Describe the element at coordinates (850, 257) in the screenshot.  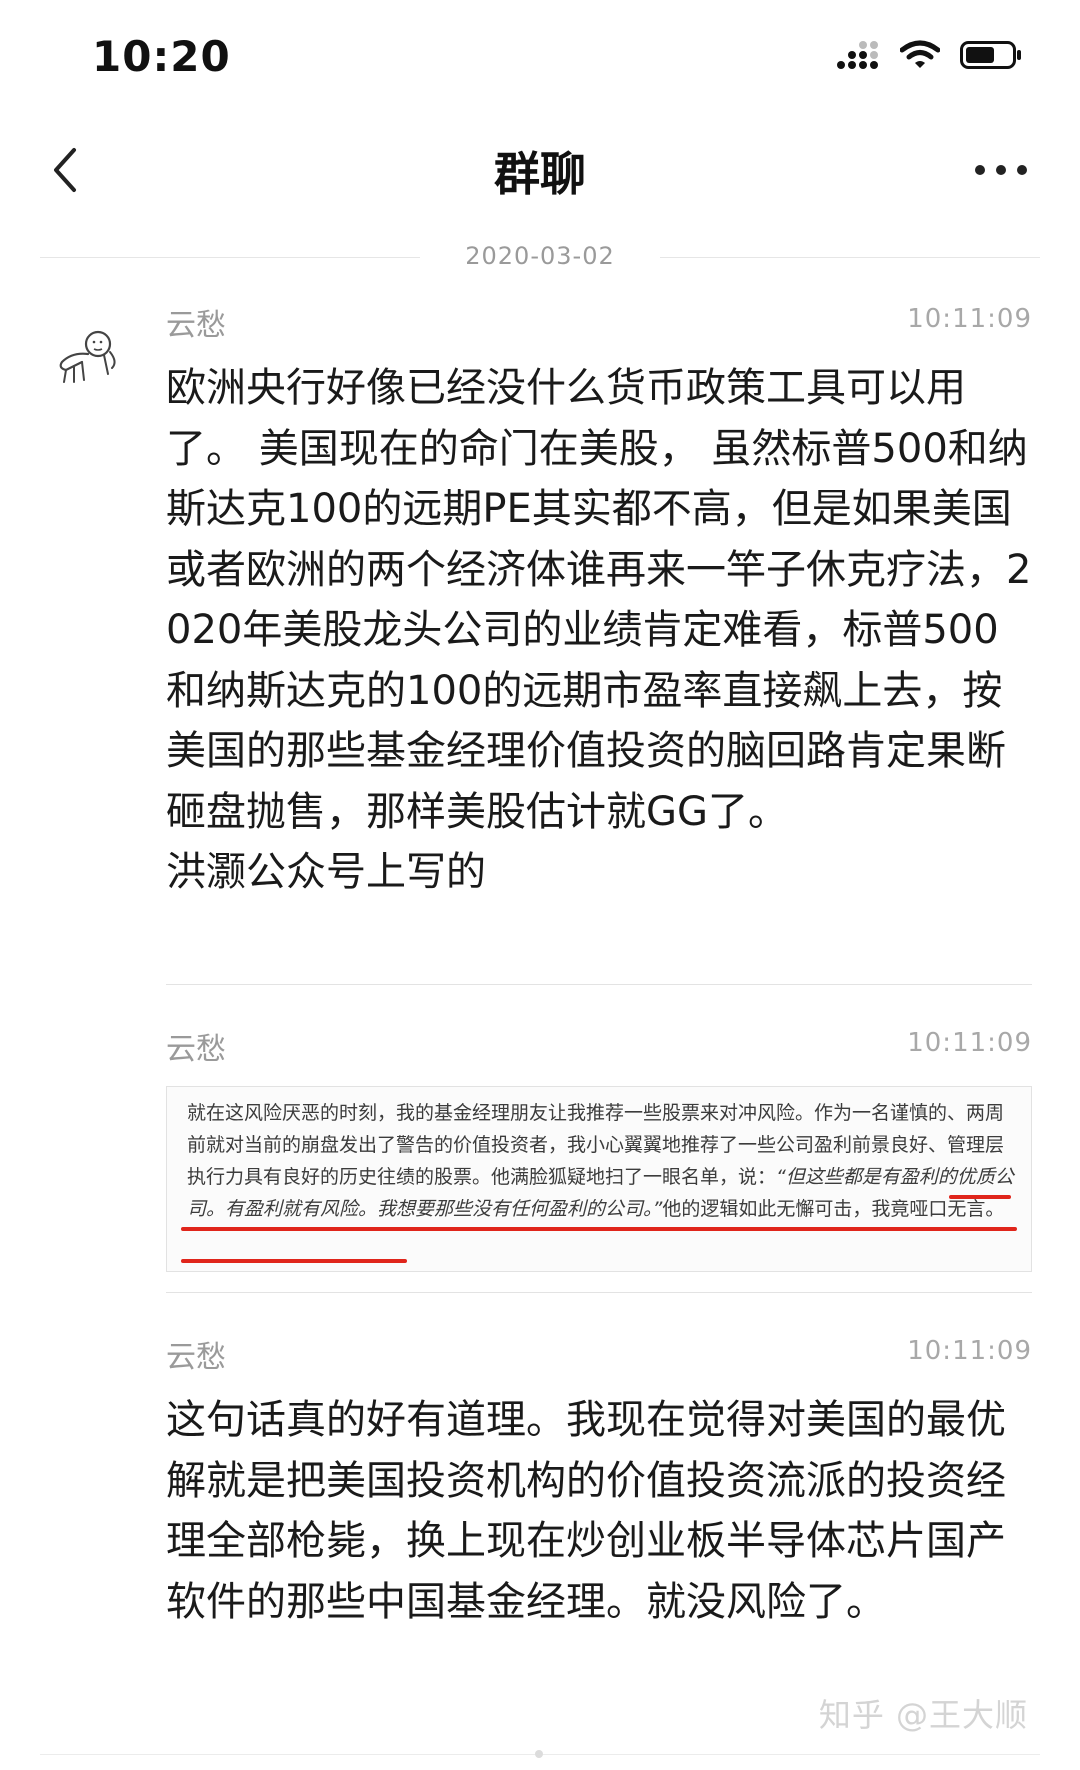
I see `divider-line` at that location.